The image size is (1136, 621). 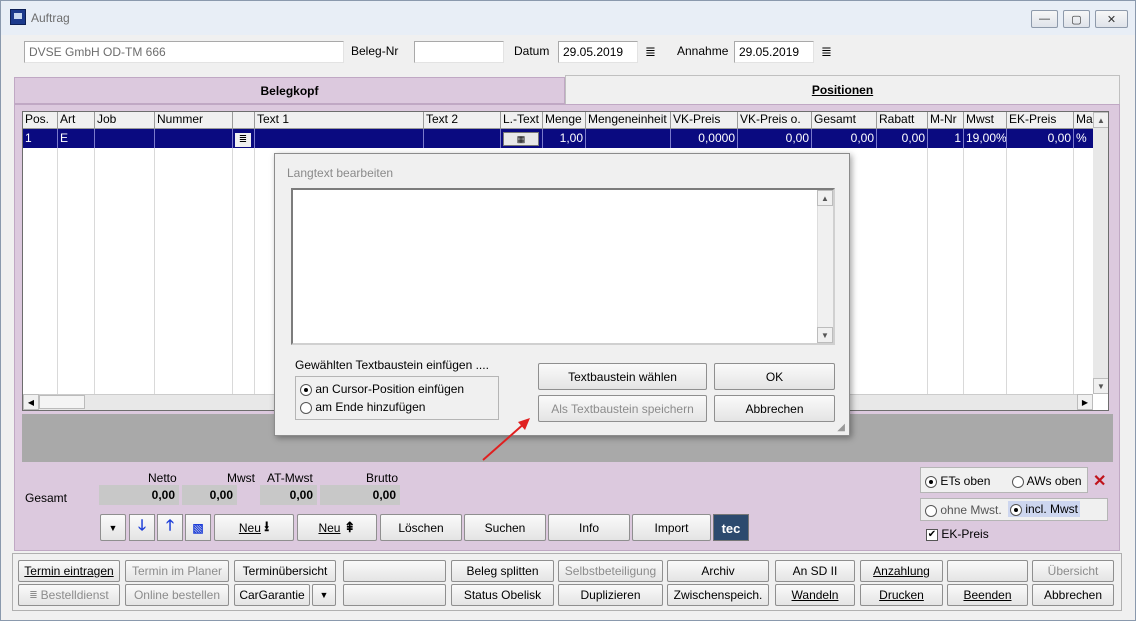 What do you see at coordinates (394, 595) in the screenshot?
I see `blank-button` at bounding box center [394, 595].